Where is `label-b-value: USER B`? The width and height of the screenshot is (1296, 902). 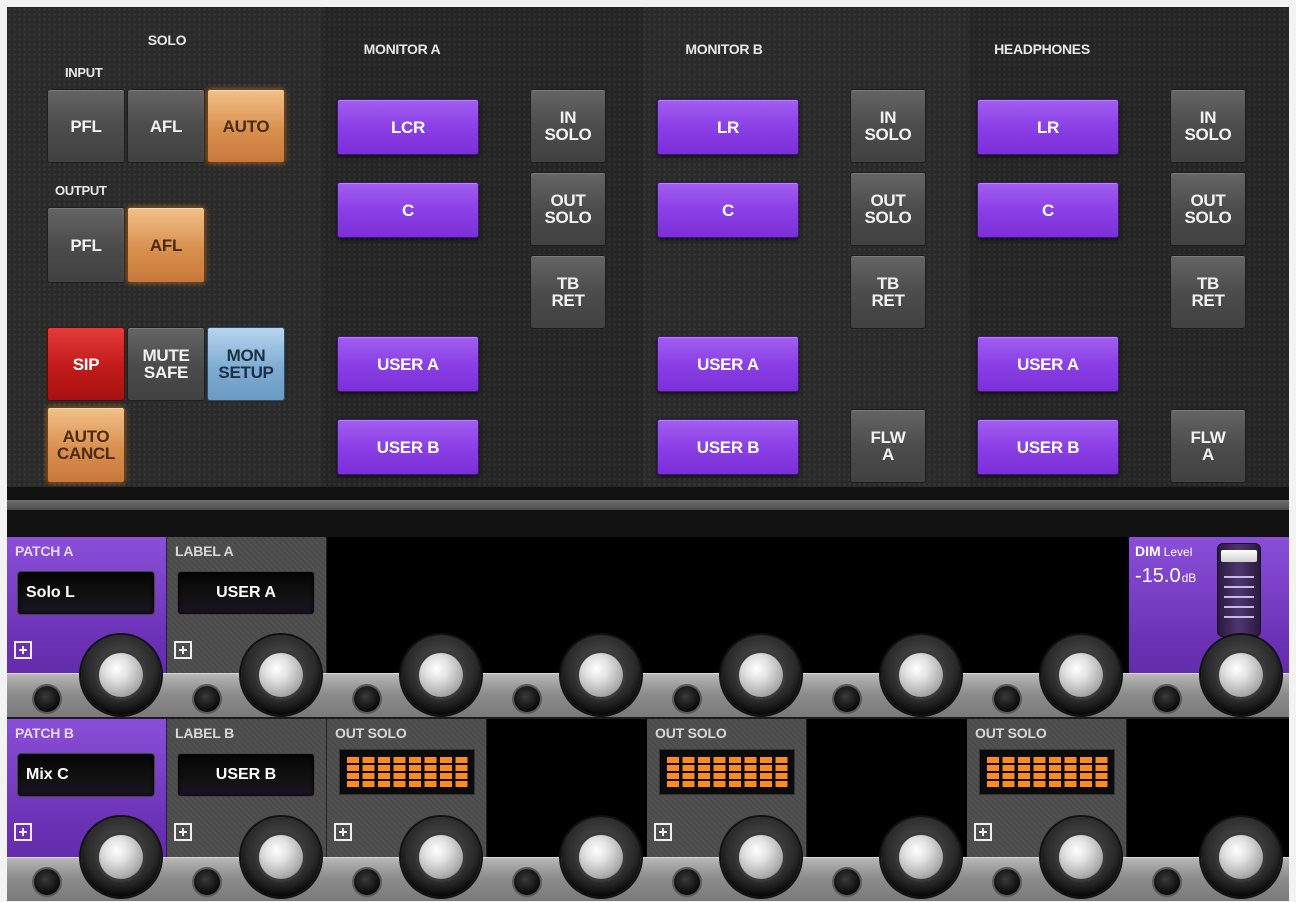 label-b-value: USER B is located at coordinates (246, 775).